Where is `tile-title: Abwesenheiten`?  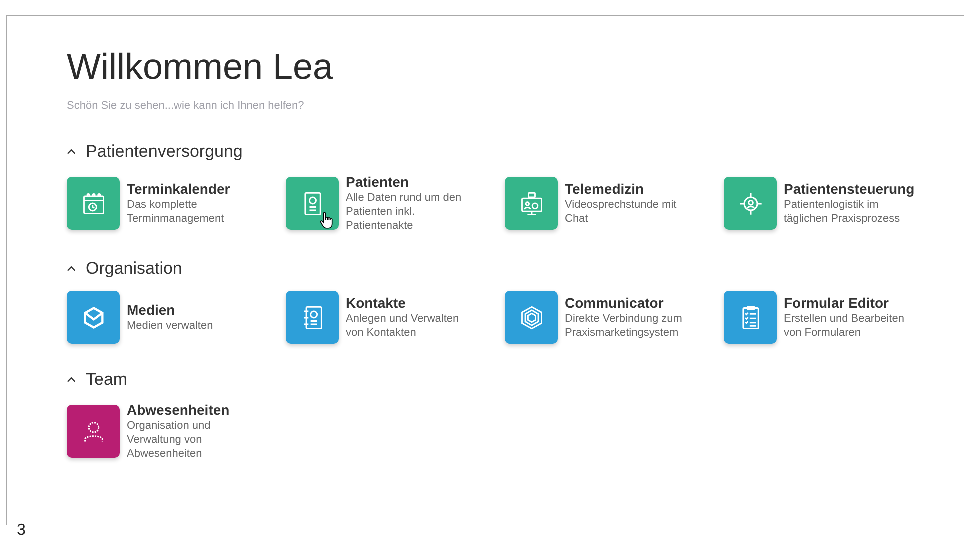 tile-title: Abwesenheiten is located at coordinates (202, 410).